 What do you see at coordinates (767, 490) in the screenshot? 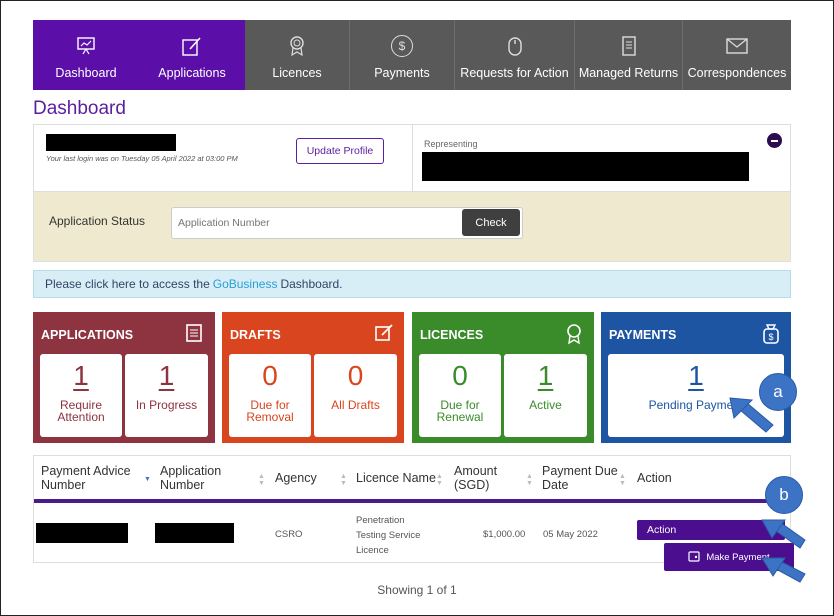
I see `annotation-arrows` at bounding box center [767, 490].